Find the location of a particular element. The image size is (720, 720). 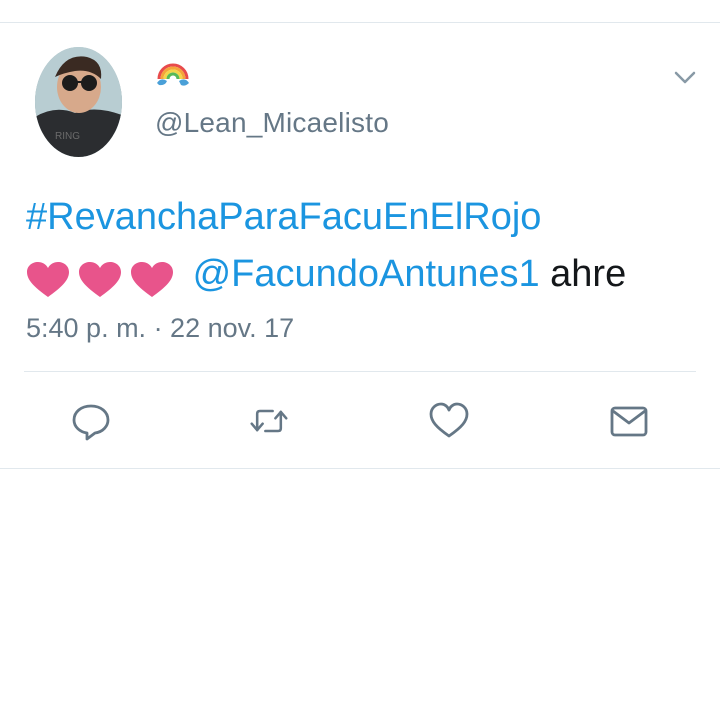

user-handle: @Lean_Micaelisto is located at coordinates (272, 123).